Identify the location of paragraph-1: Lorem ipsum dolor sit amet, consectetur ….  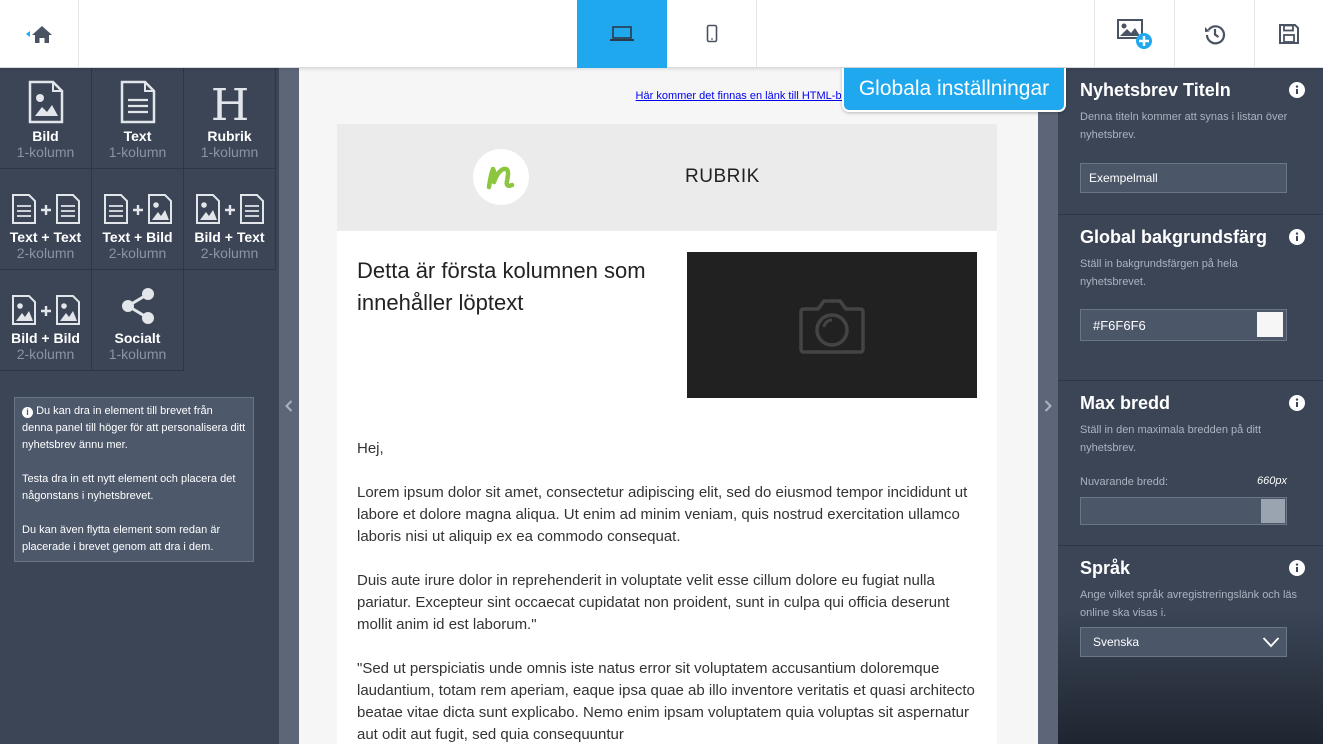
(662, 514).